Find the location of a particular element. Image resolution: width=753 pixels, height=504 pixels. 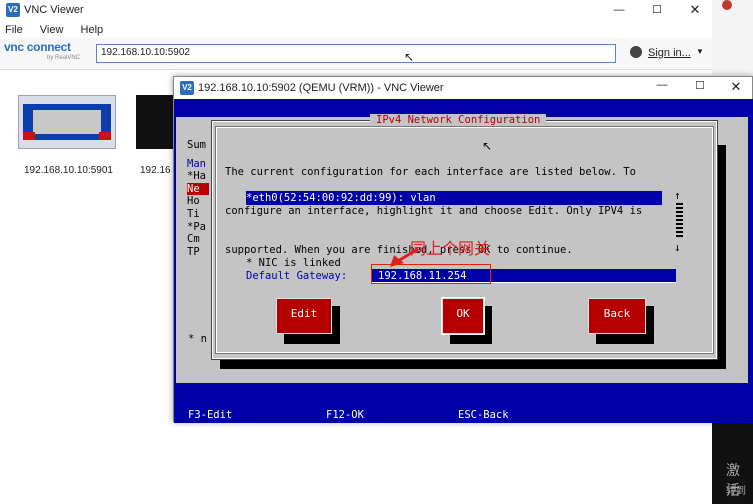

footer-esc: ESC-Back is located at coordinates (483, 415).